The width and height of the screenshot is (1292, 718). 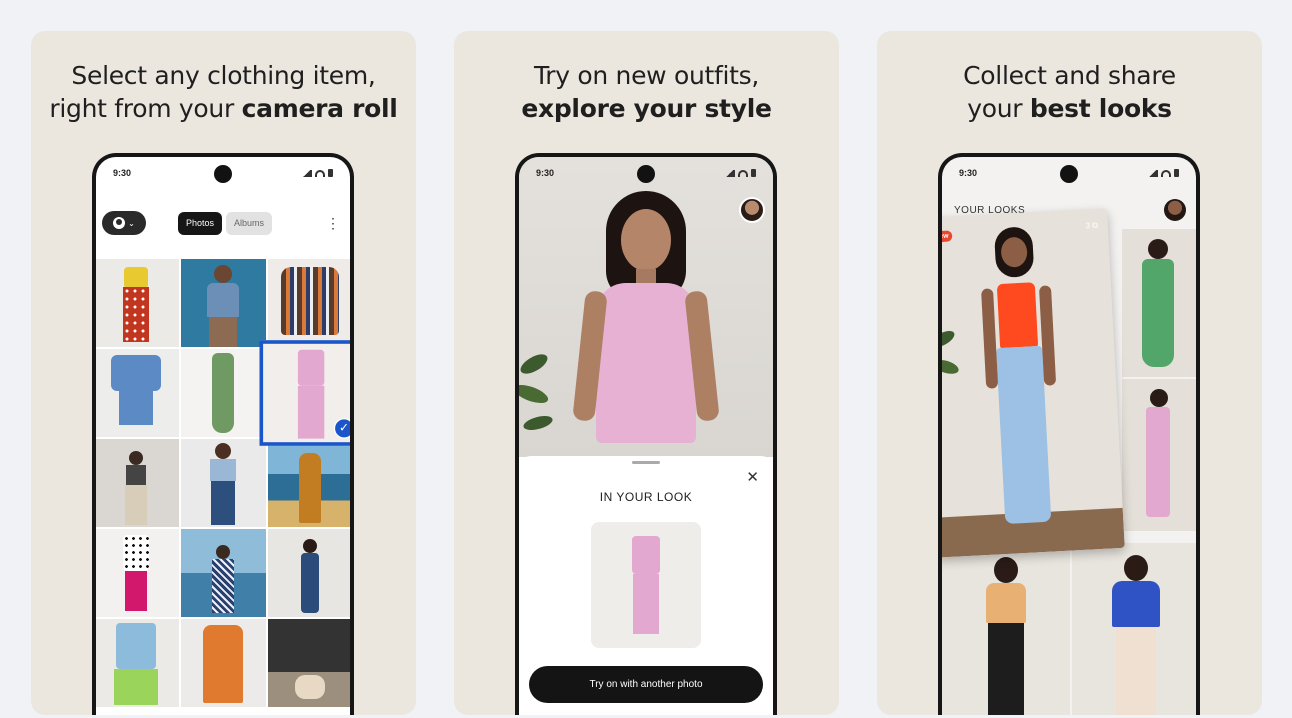 I want to click on close-icon: ✕, so click(x=752, y=477).